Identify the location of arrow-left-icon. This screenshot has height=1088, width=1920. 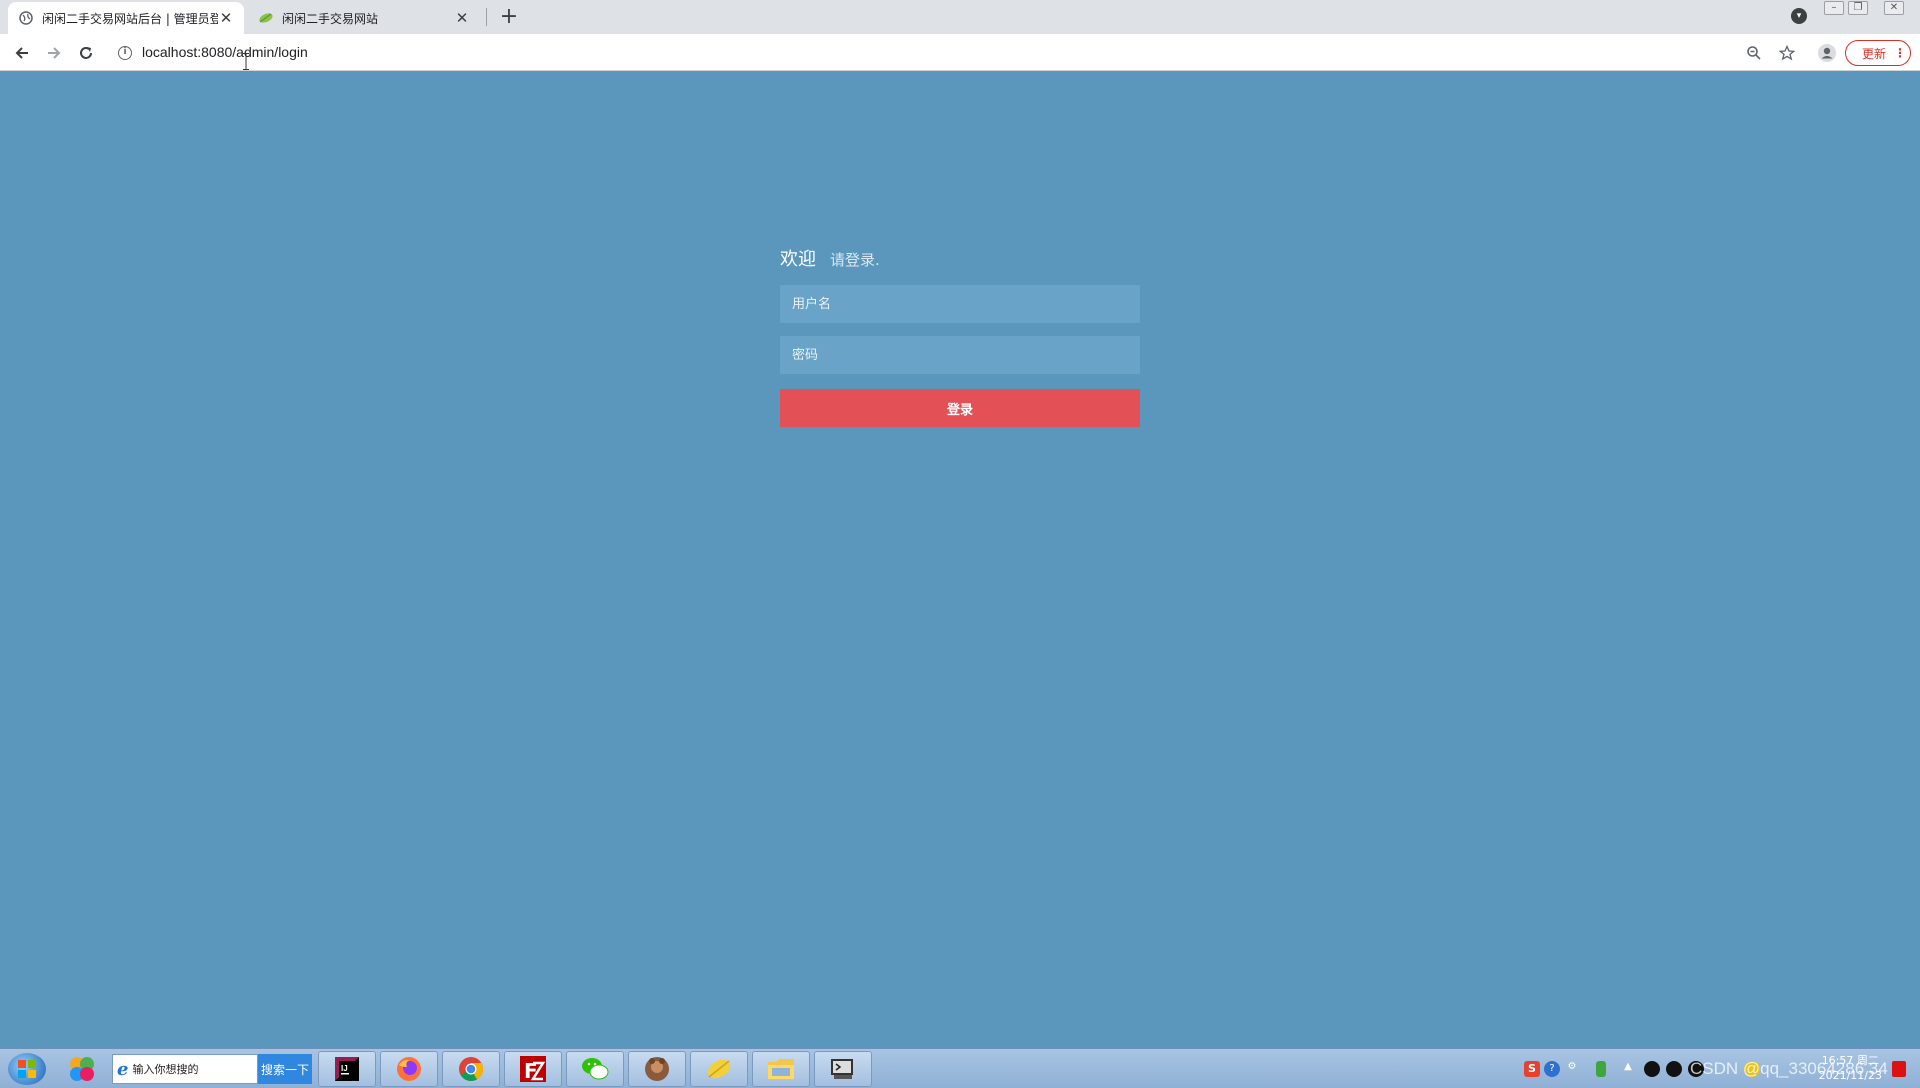
(21, 53).